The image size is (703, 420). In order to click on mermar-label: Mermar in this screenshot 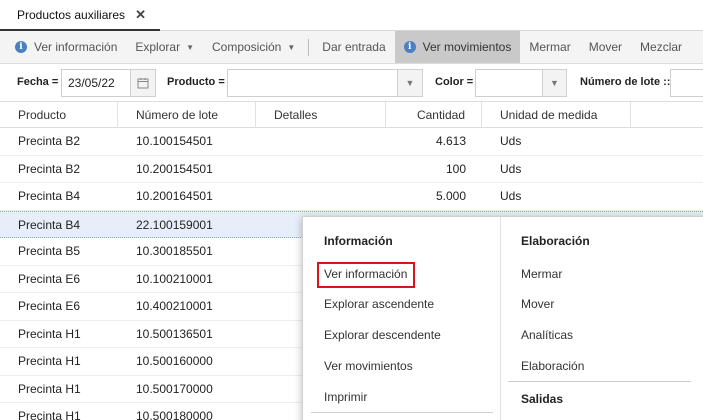, I will do `click(550, 47)`.